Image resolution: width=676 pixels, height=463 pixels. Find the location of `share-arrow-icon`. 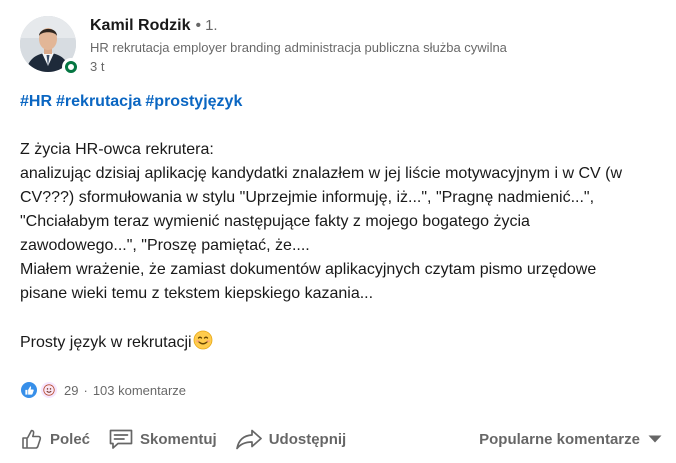

share-arrow-icon is located at coordinates (248, 439).